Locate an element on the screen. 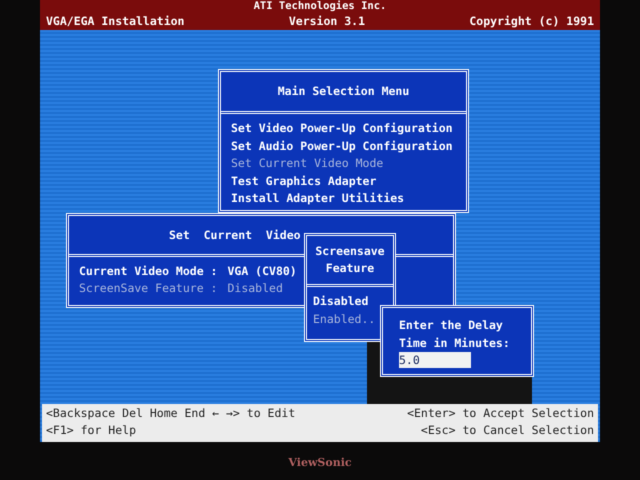 This screenshot has height=480, width=640. window-title: Screensave Feature is located at coordinates (350, 261).